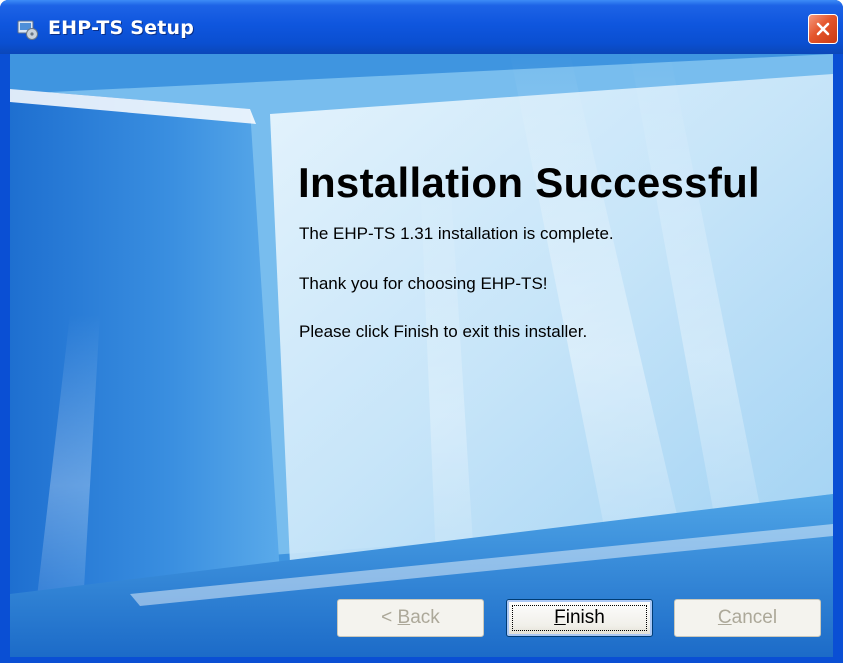 Image resolution: width=843 pixels, height=663 pixels. I want to click on close-button, so click(823, 29).